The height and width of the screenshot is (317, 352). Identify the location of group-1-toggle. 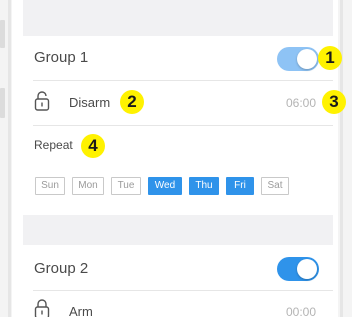
(298, 59).